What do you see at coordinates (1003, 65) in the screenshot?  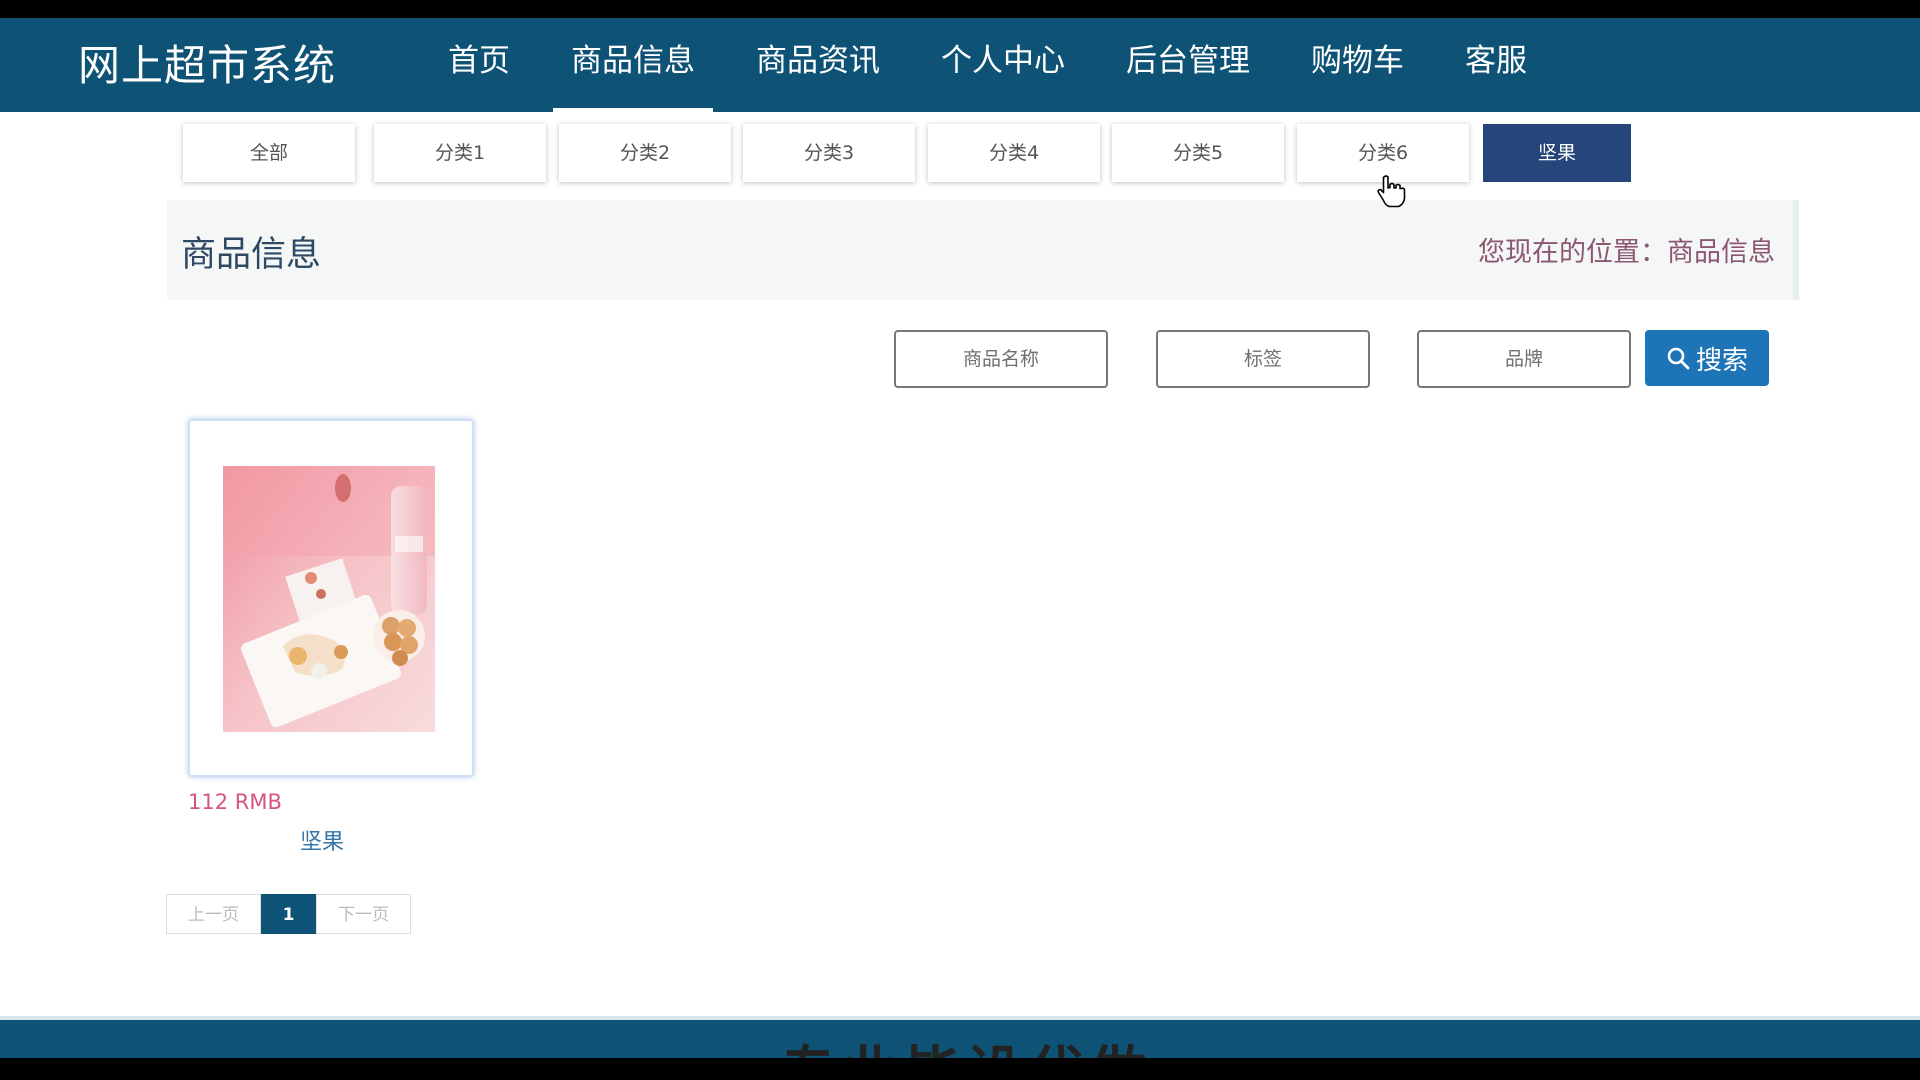 I see `nav-item-profile: 个人中心` at bounding box center [1003, 65].